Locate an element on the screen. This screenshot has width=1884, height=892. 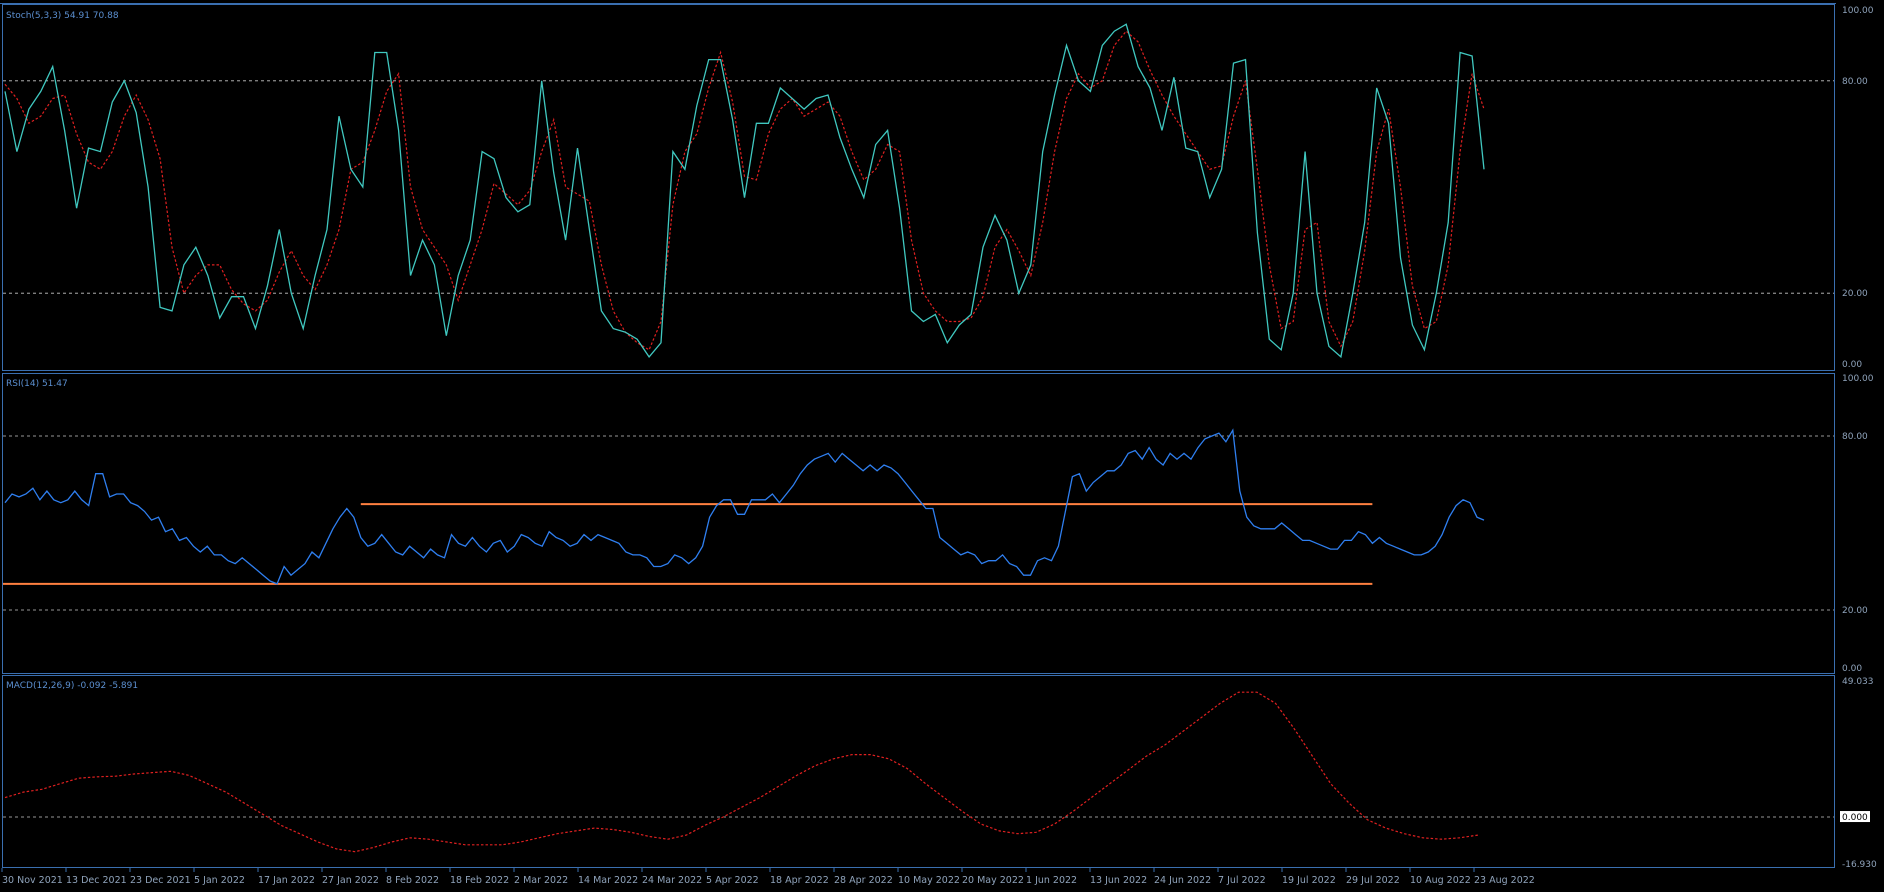
date-label: 29 Jul 2022 is located at coordinates (1373, 880).